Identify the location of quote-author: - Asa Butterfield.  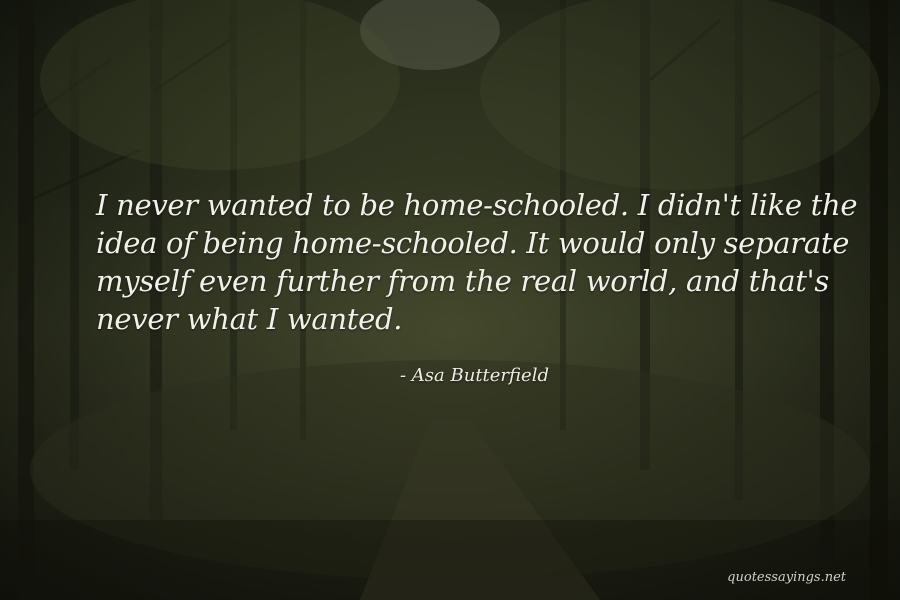
(474, 375).